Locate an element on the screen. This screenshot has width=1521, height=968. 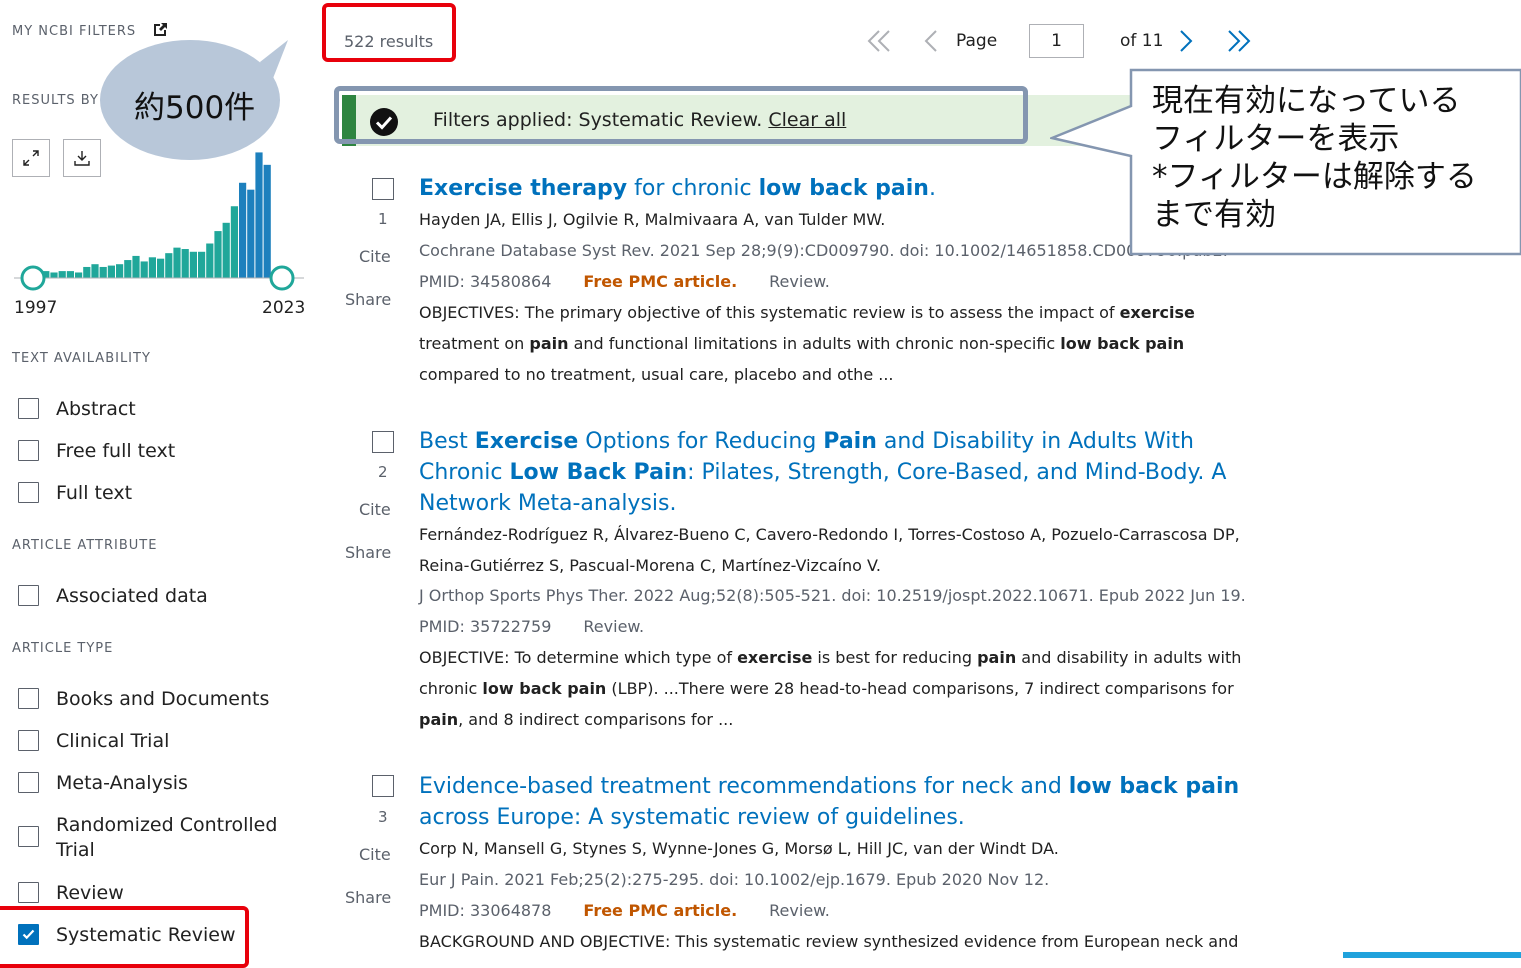
filter-label: Meta-Analysis is located at coordinates (122, 783).